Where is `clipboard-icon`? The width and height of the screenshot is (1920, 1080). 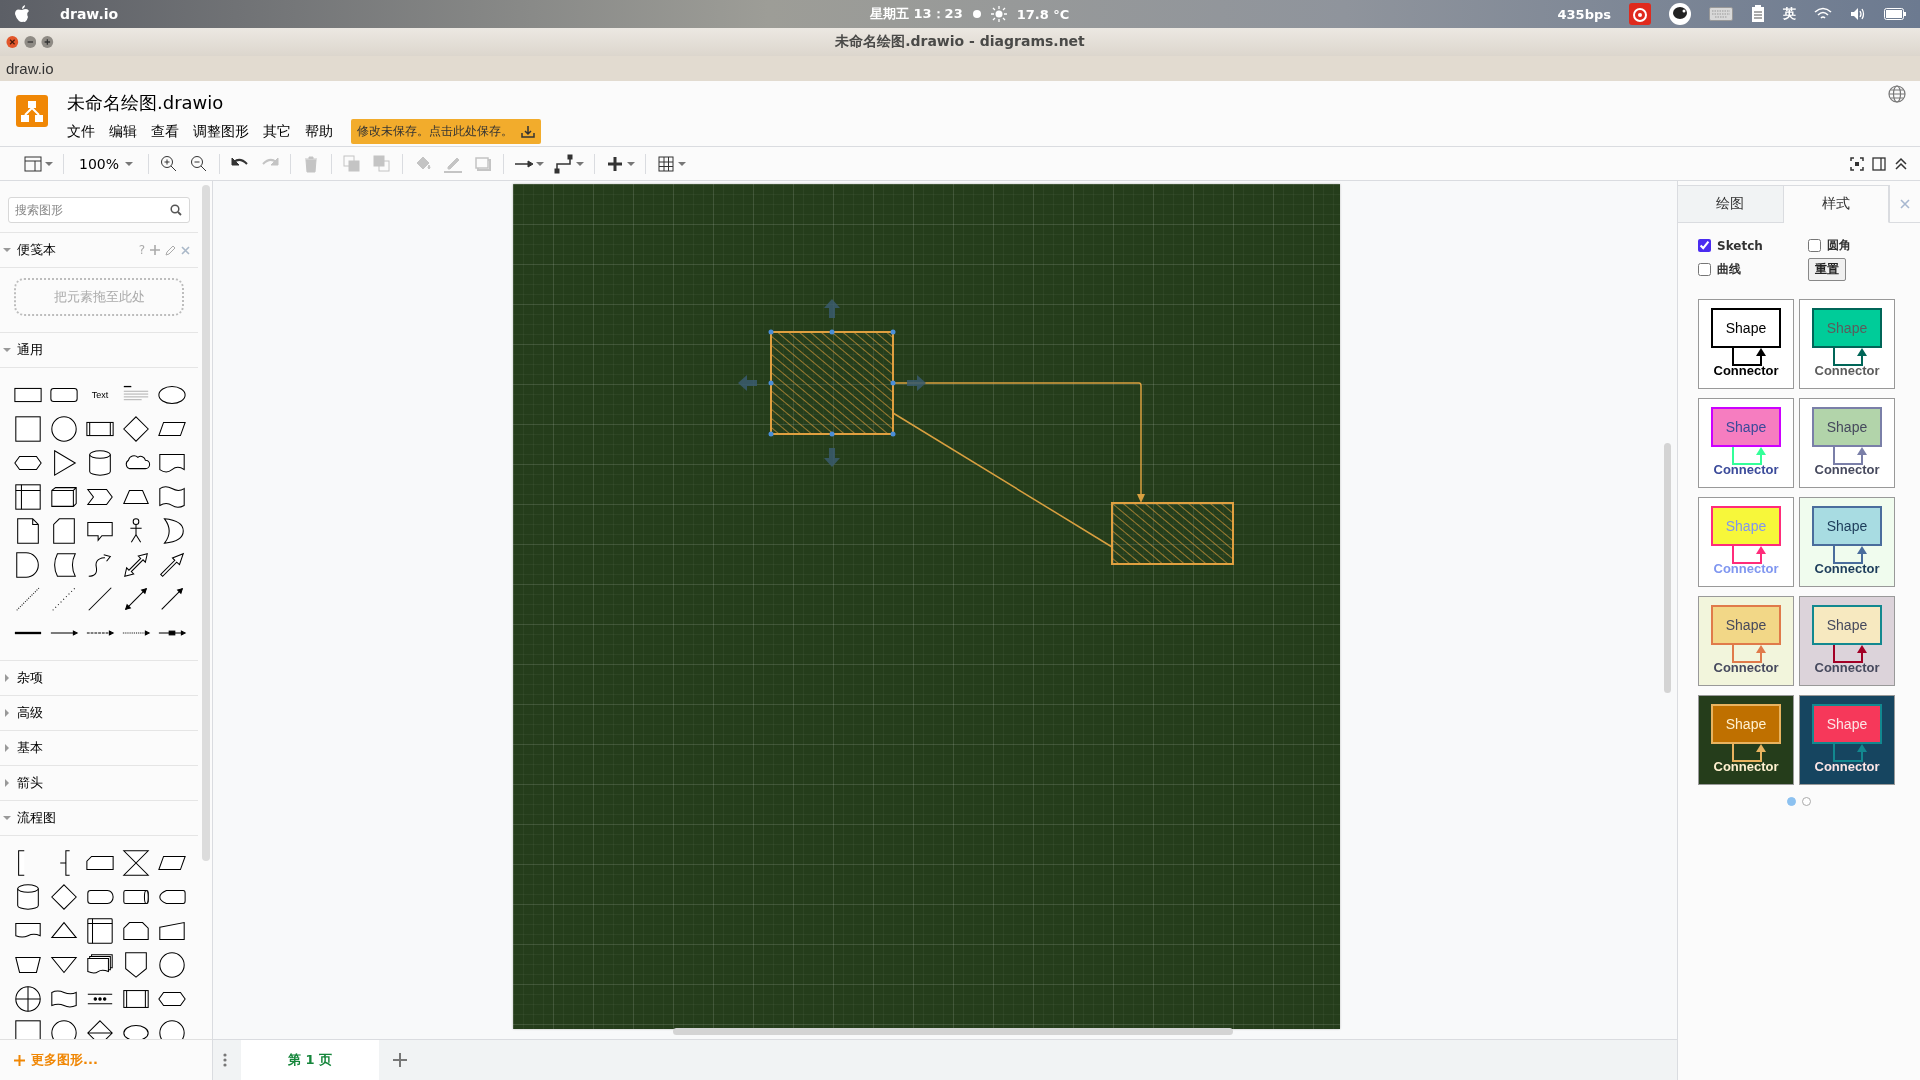
clipboard-icon is located at coordinates (1758, 14).